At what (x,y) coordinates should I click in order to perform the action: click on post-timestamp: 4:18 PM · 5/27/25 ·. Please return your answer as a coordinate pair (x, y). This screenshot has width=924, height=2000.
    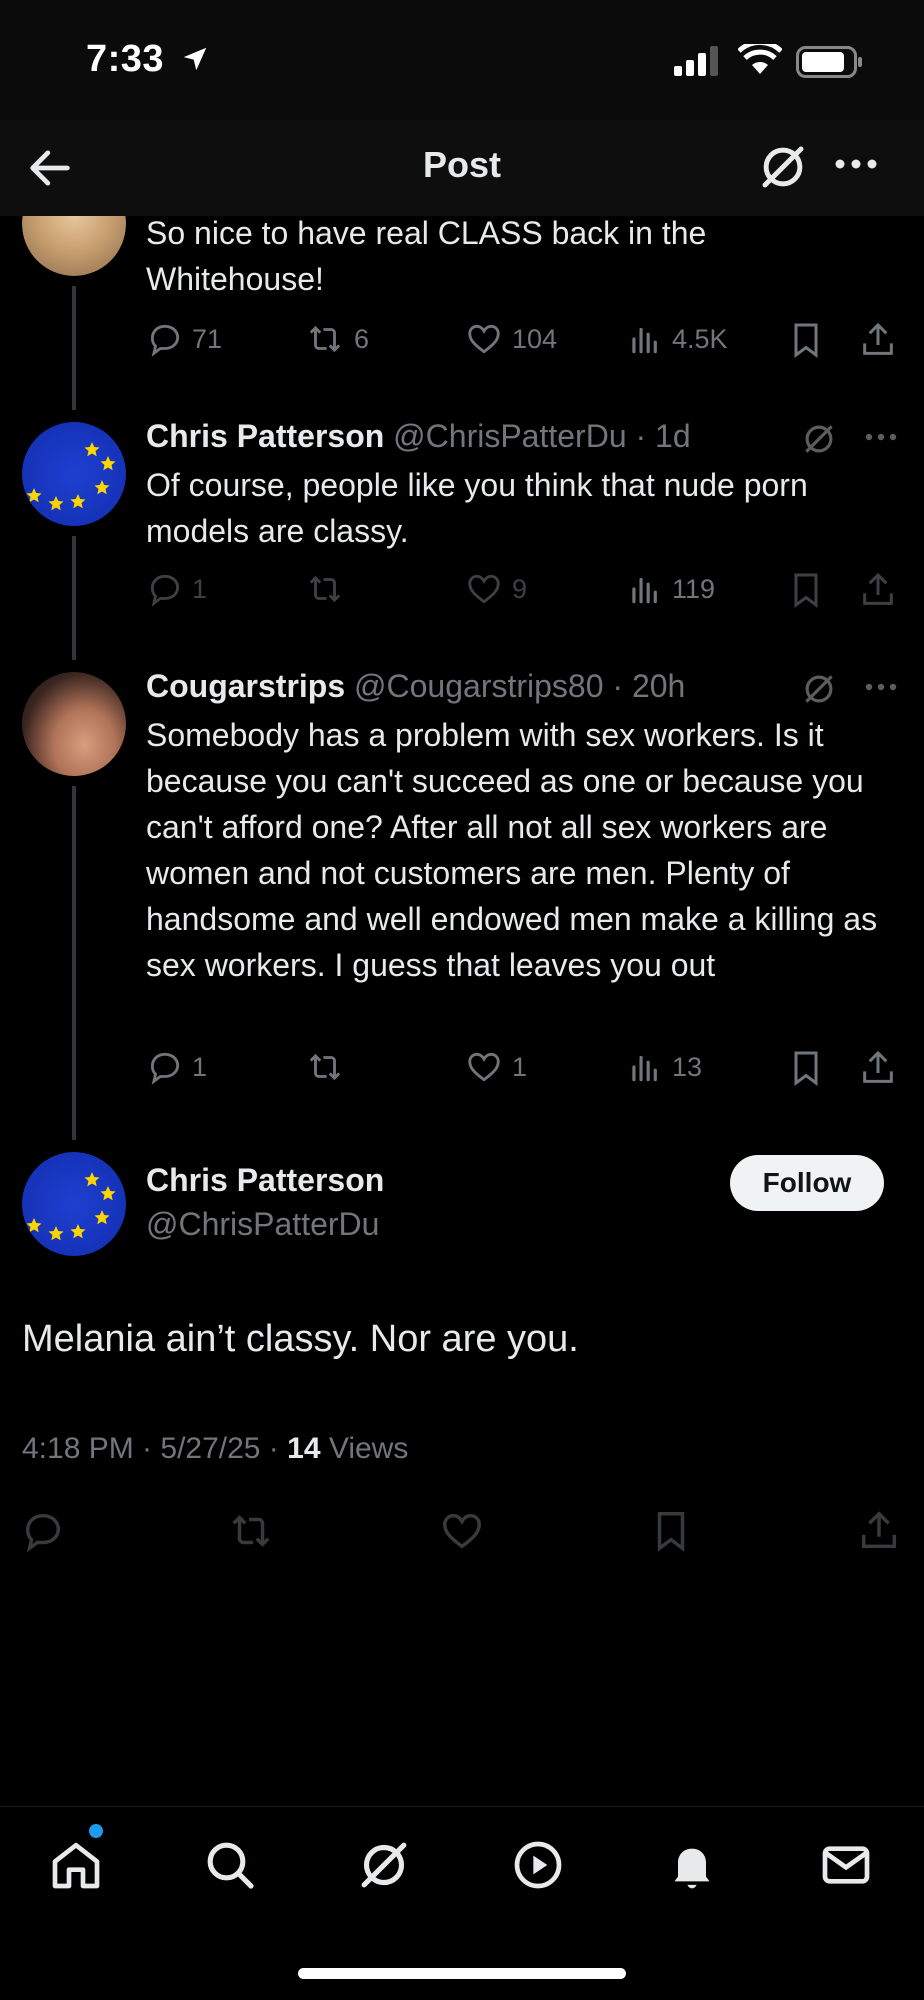
    Looking at the image, I should click on (155, 1448).